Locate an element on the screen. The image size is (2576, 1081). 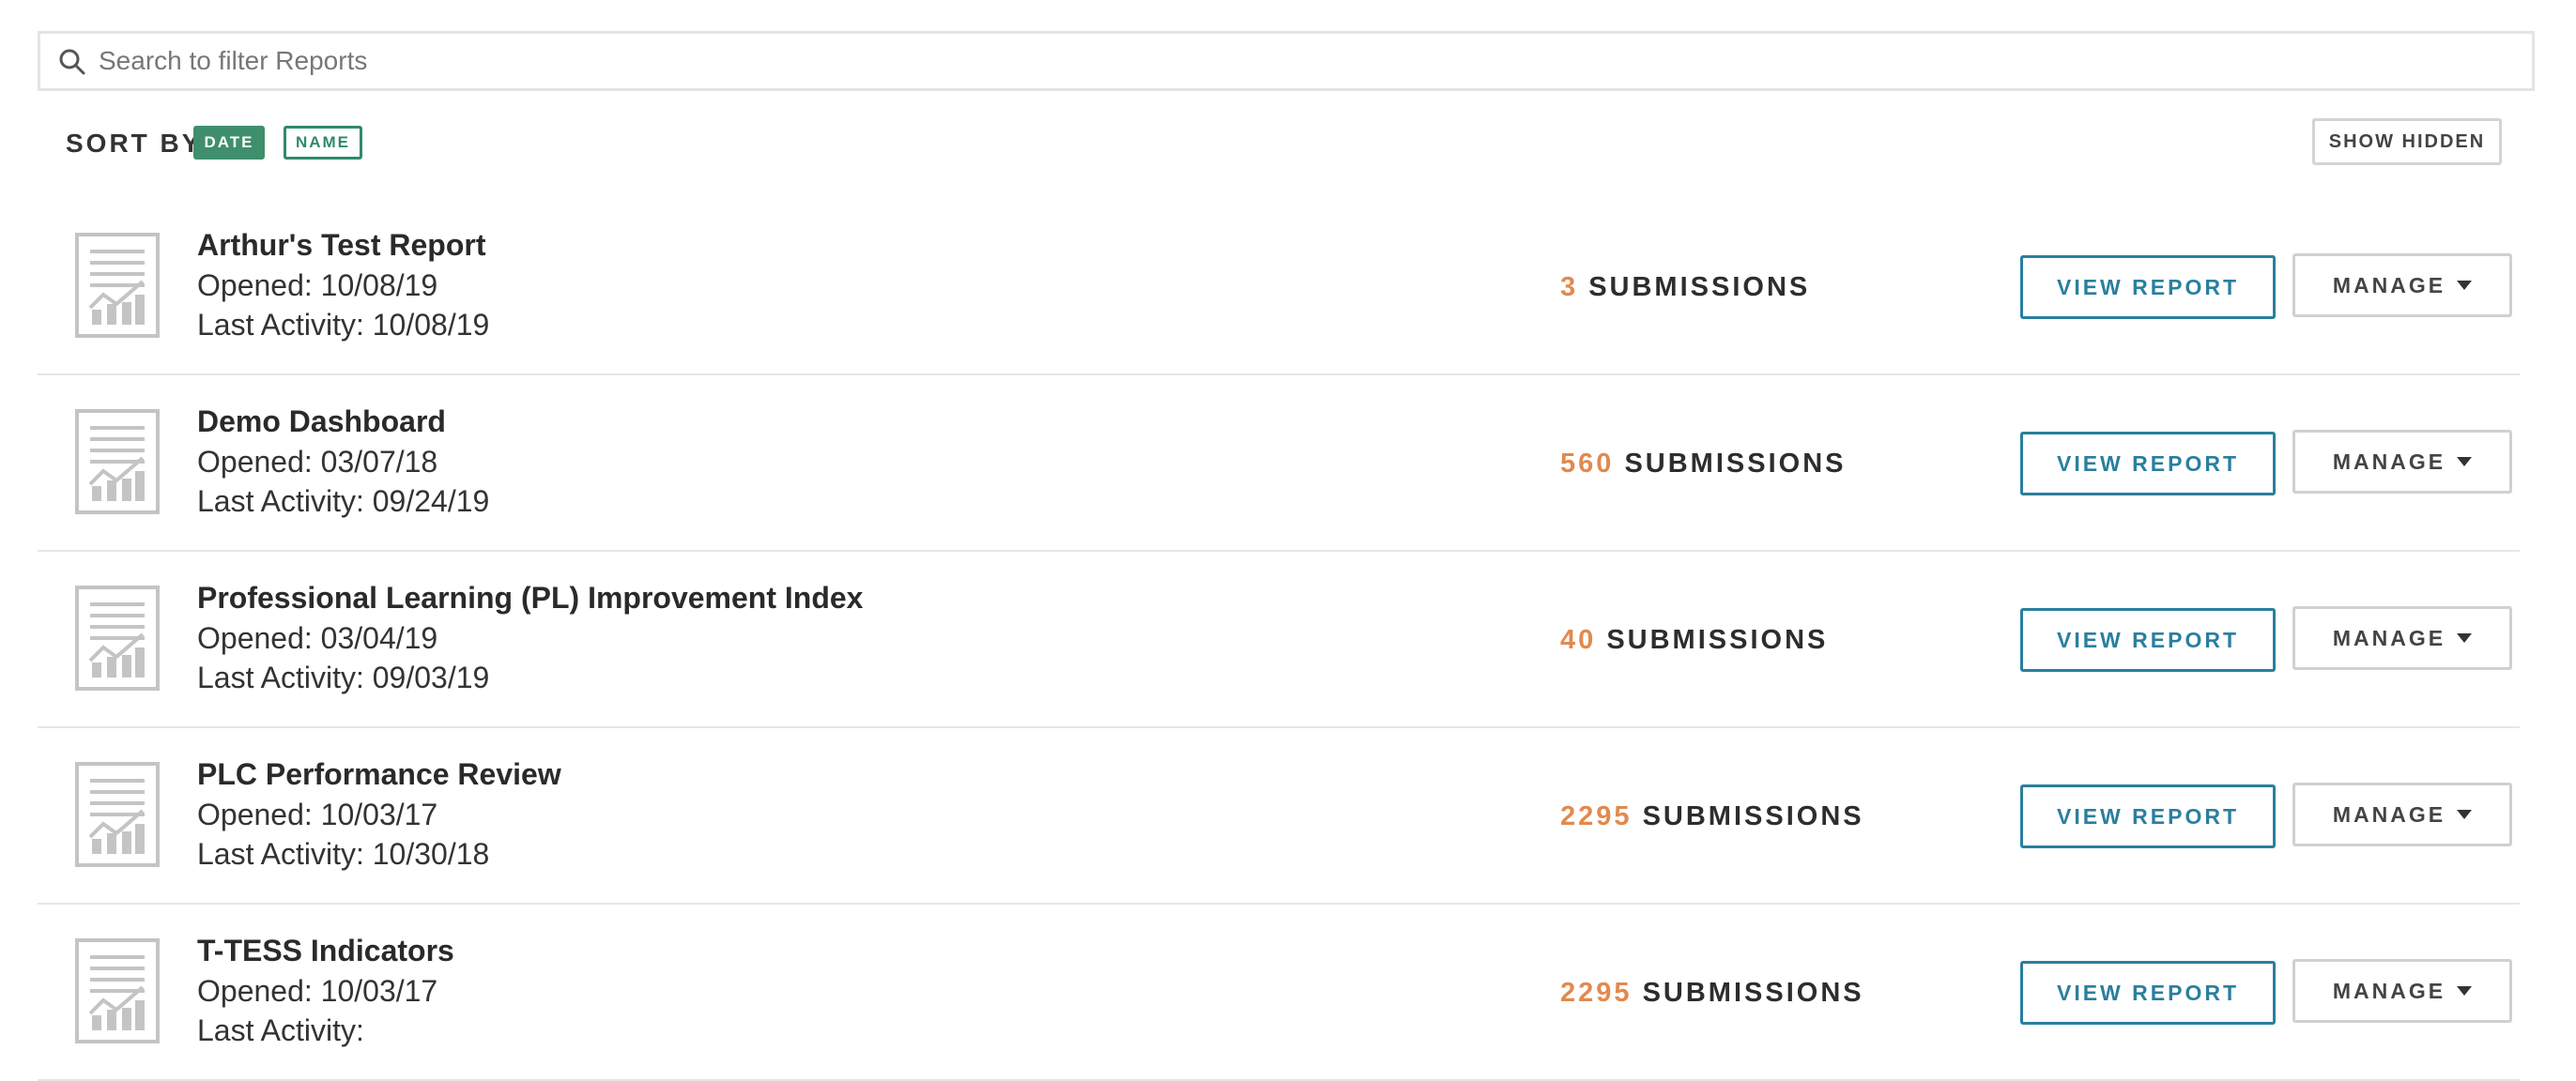
submissions-summary: 40 SUBMISSIONS is located at coordinates (1694, 641).